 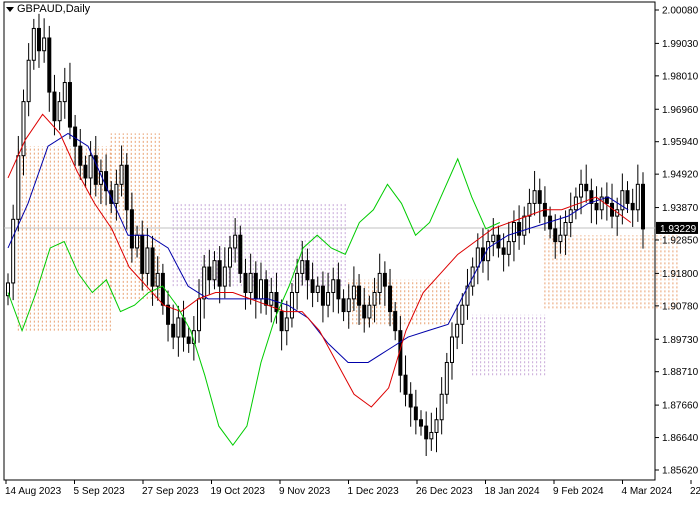 I want to click on x-tick-label: 27 Sep 2023, so click(x=170, y=491).